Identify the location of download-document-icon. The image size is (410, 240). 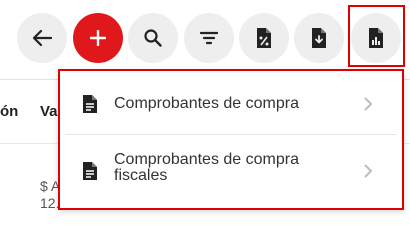
(319, 38).